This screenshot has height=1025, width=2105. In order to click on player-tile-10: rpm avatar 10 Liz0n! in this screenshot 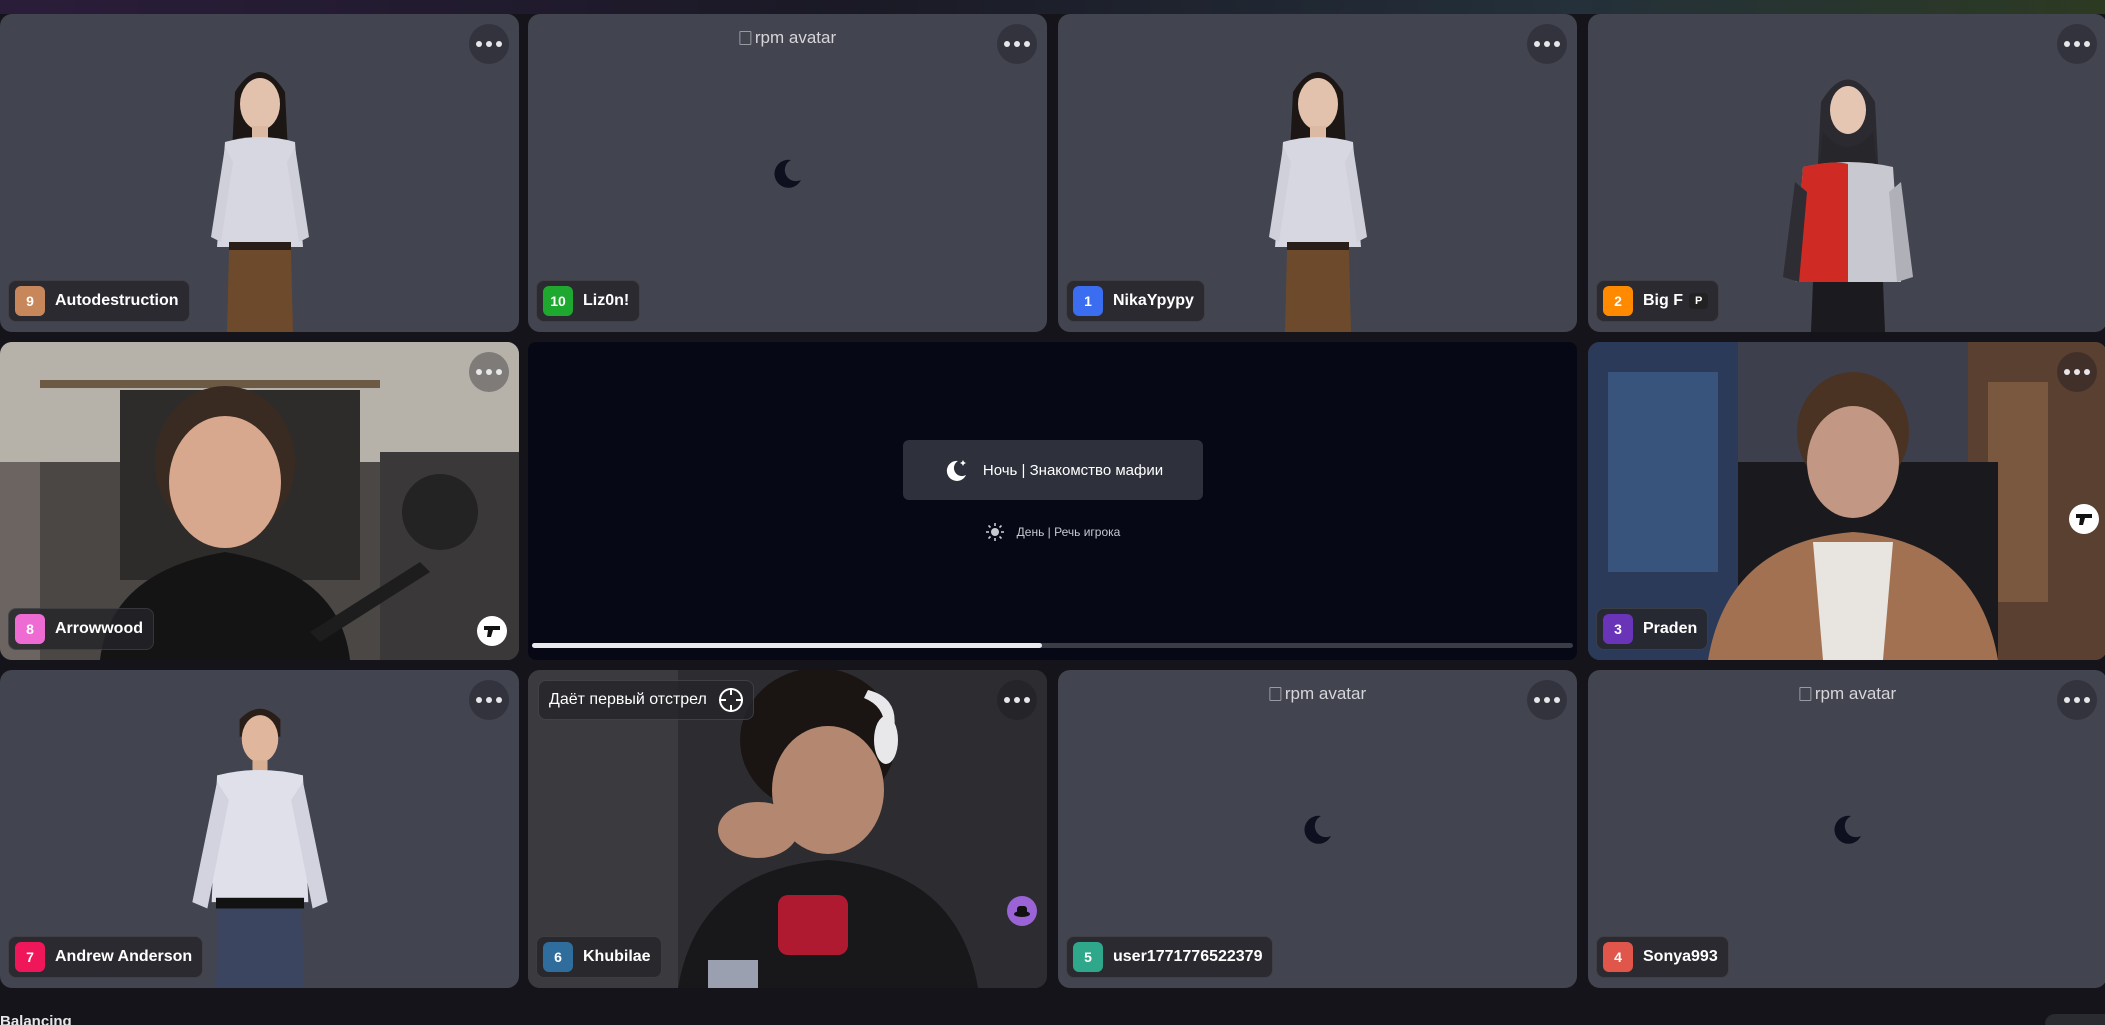, I will do `click(787, 173)`.